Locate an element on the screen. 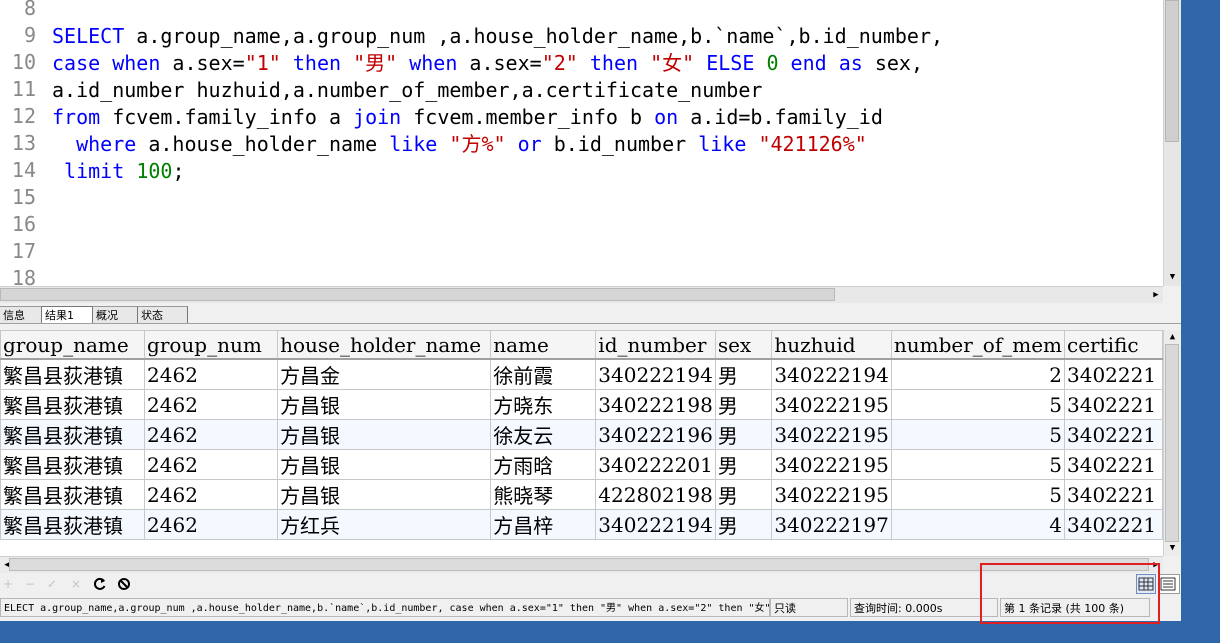 This screenshot has width=1220, height=643. column-header: house_holder_name is located at coordinates (384, 345).